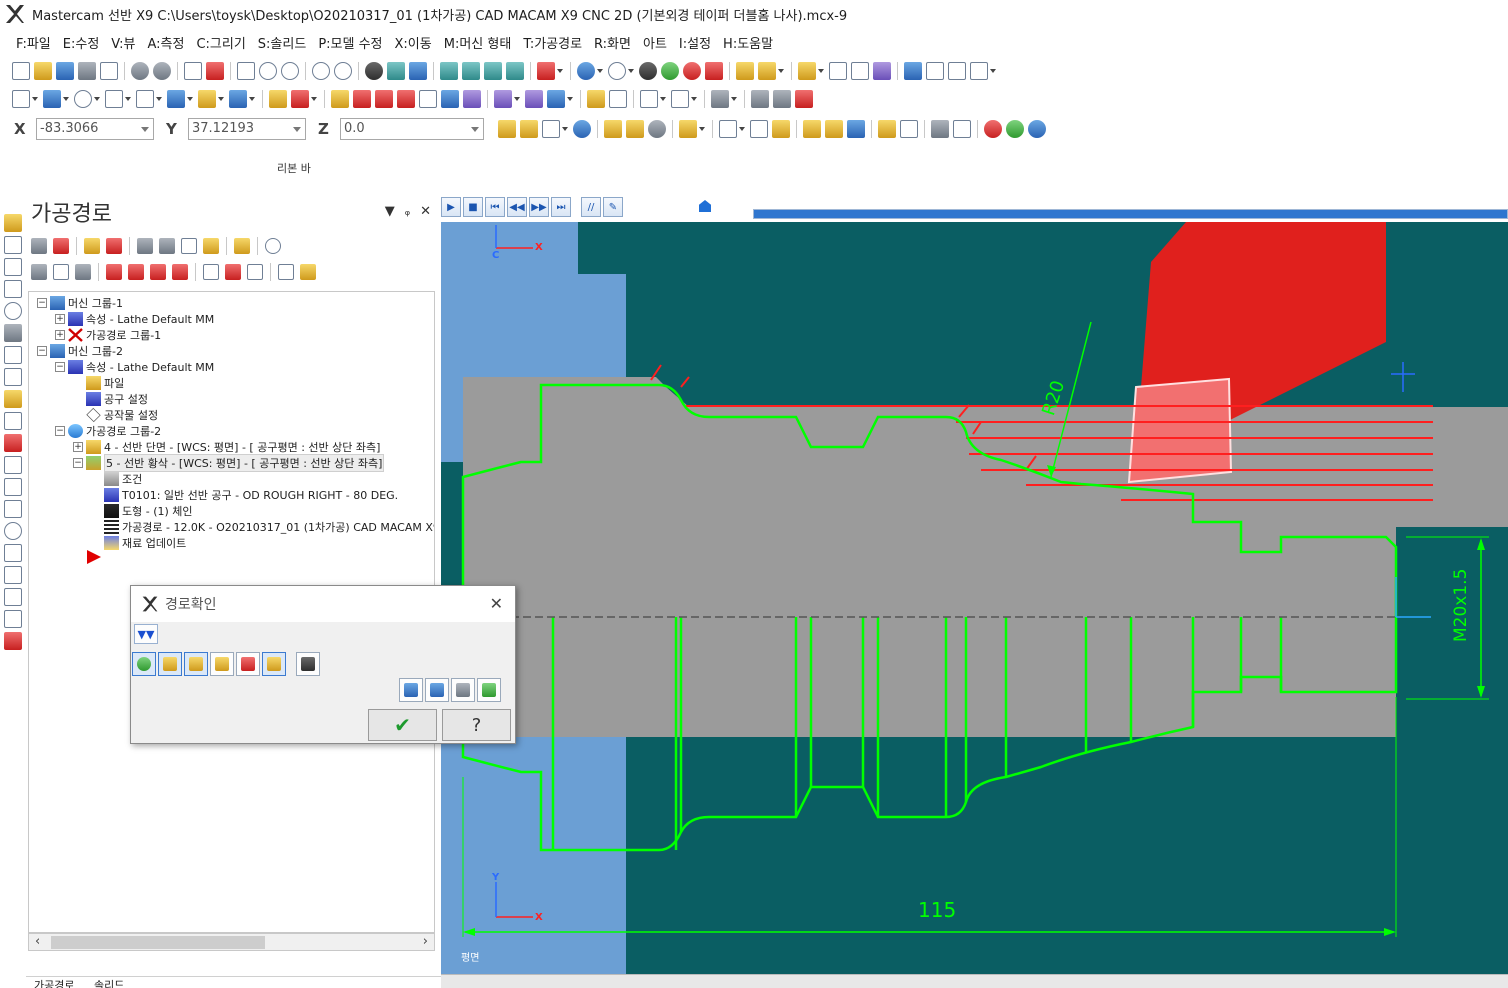 The width and height of the screenshot is (1508, 988). Describe the element at coordinates (586, 71) in the screenshot. I see `sphere-icon` at that location.